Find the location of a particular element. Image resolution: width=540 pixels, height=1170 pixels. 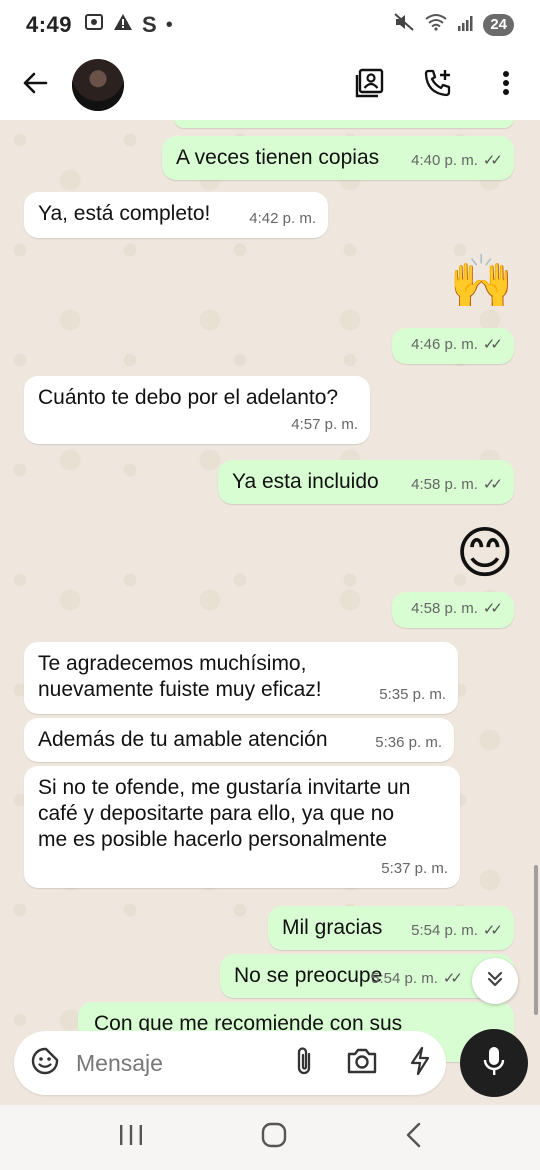

message-bubble-outgoing: 4:46 p. m. ✓✓ is located at coordinates (453, 346).